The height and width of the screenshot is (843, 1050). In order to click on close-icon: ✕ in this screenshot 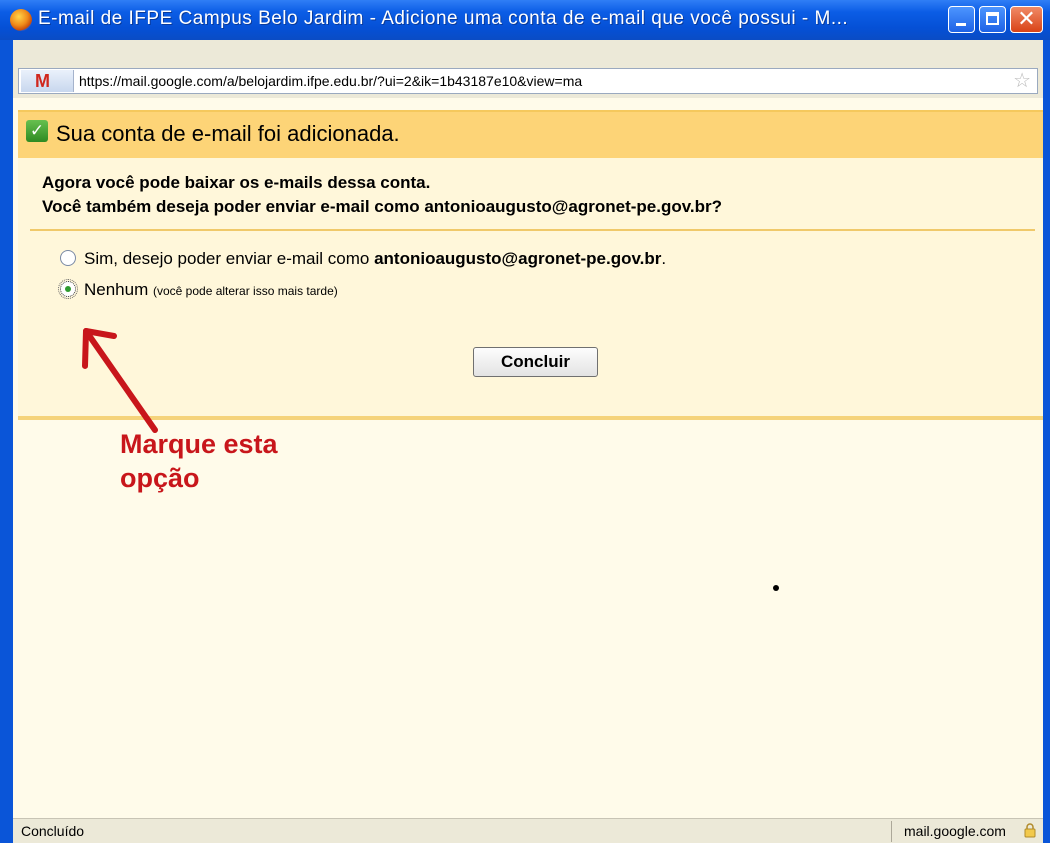, I will do `click(1026, 19)`.